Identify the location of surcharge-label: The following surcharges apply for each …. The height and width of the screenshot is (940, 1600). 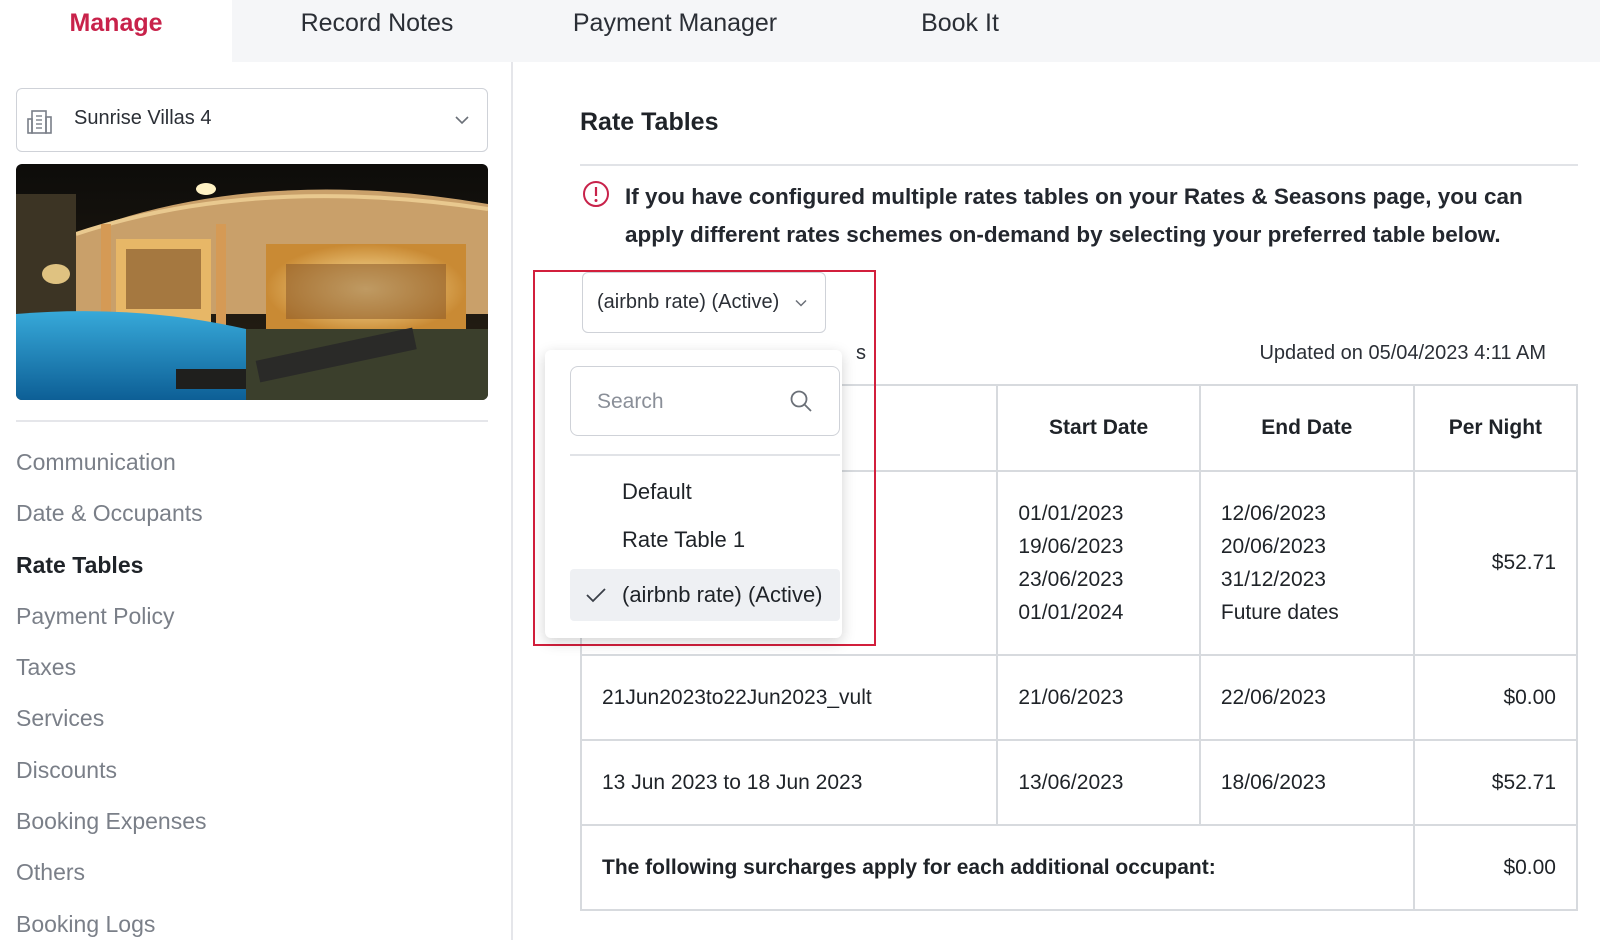
(997, 867).